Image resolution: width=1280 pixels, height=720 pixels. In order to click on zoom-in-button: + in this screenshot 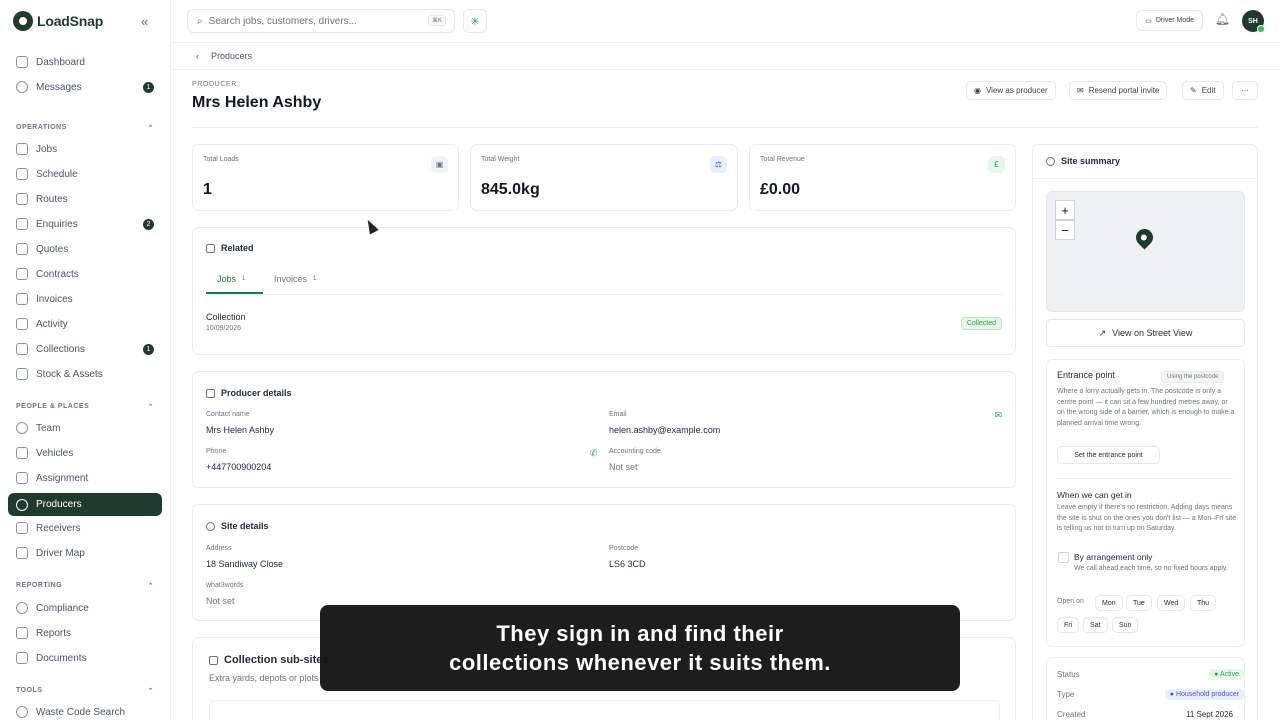, I will do `click(1065, 210)`.